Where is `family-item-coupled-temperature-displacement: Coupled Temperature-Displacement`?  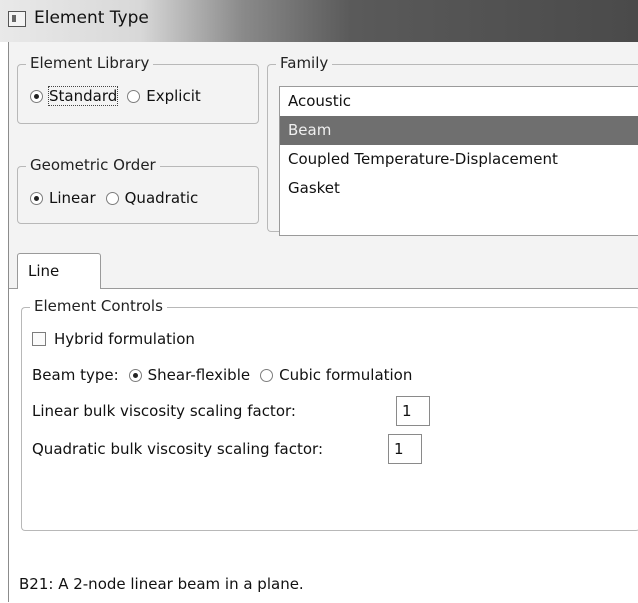
family-item-coupled-temperature-displacement: Coupled Temperature-Displacement is located at coordinates (459, 159).